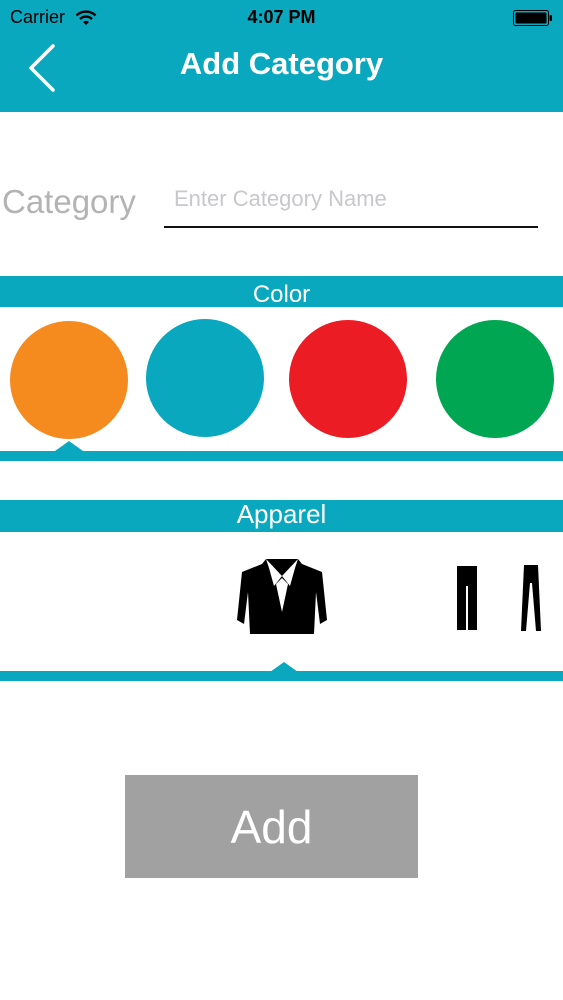 The height and width of the screenshot is (1000, 563). What do you see at coordinates (532, 18) in the screenshot?
I see `battery-icon` at bounding box center [532, 18].